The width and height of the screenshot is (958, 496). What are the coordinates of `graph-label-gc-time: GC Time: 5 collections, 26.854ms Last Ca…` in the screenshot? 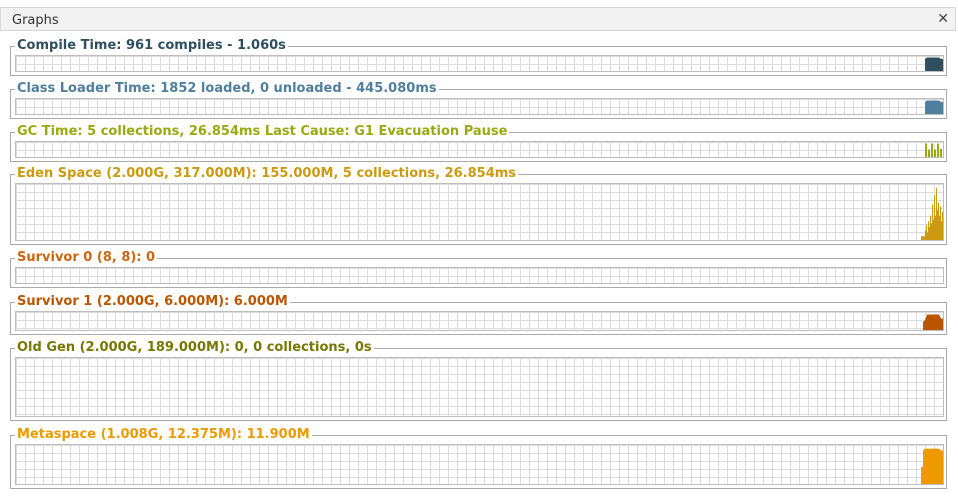 It's located at (262, 132).